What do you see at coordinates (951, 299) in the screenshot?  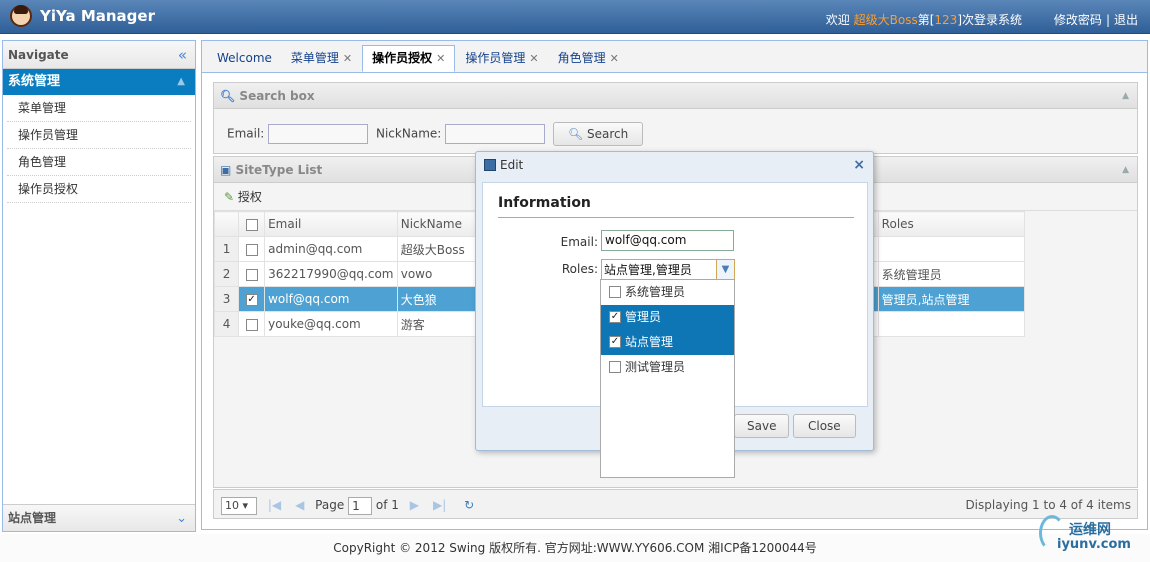 I see `roles-cell: 管理员,站点管理` at bounding box center [951, 299].